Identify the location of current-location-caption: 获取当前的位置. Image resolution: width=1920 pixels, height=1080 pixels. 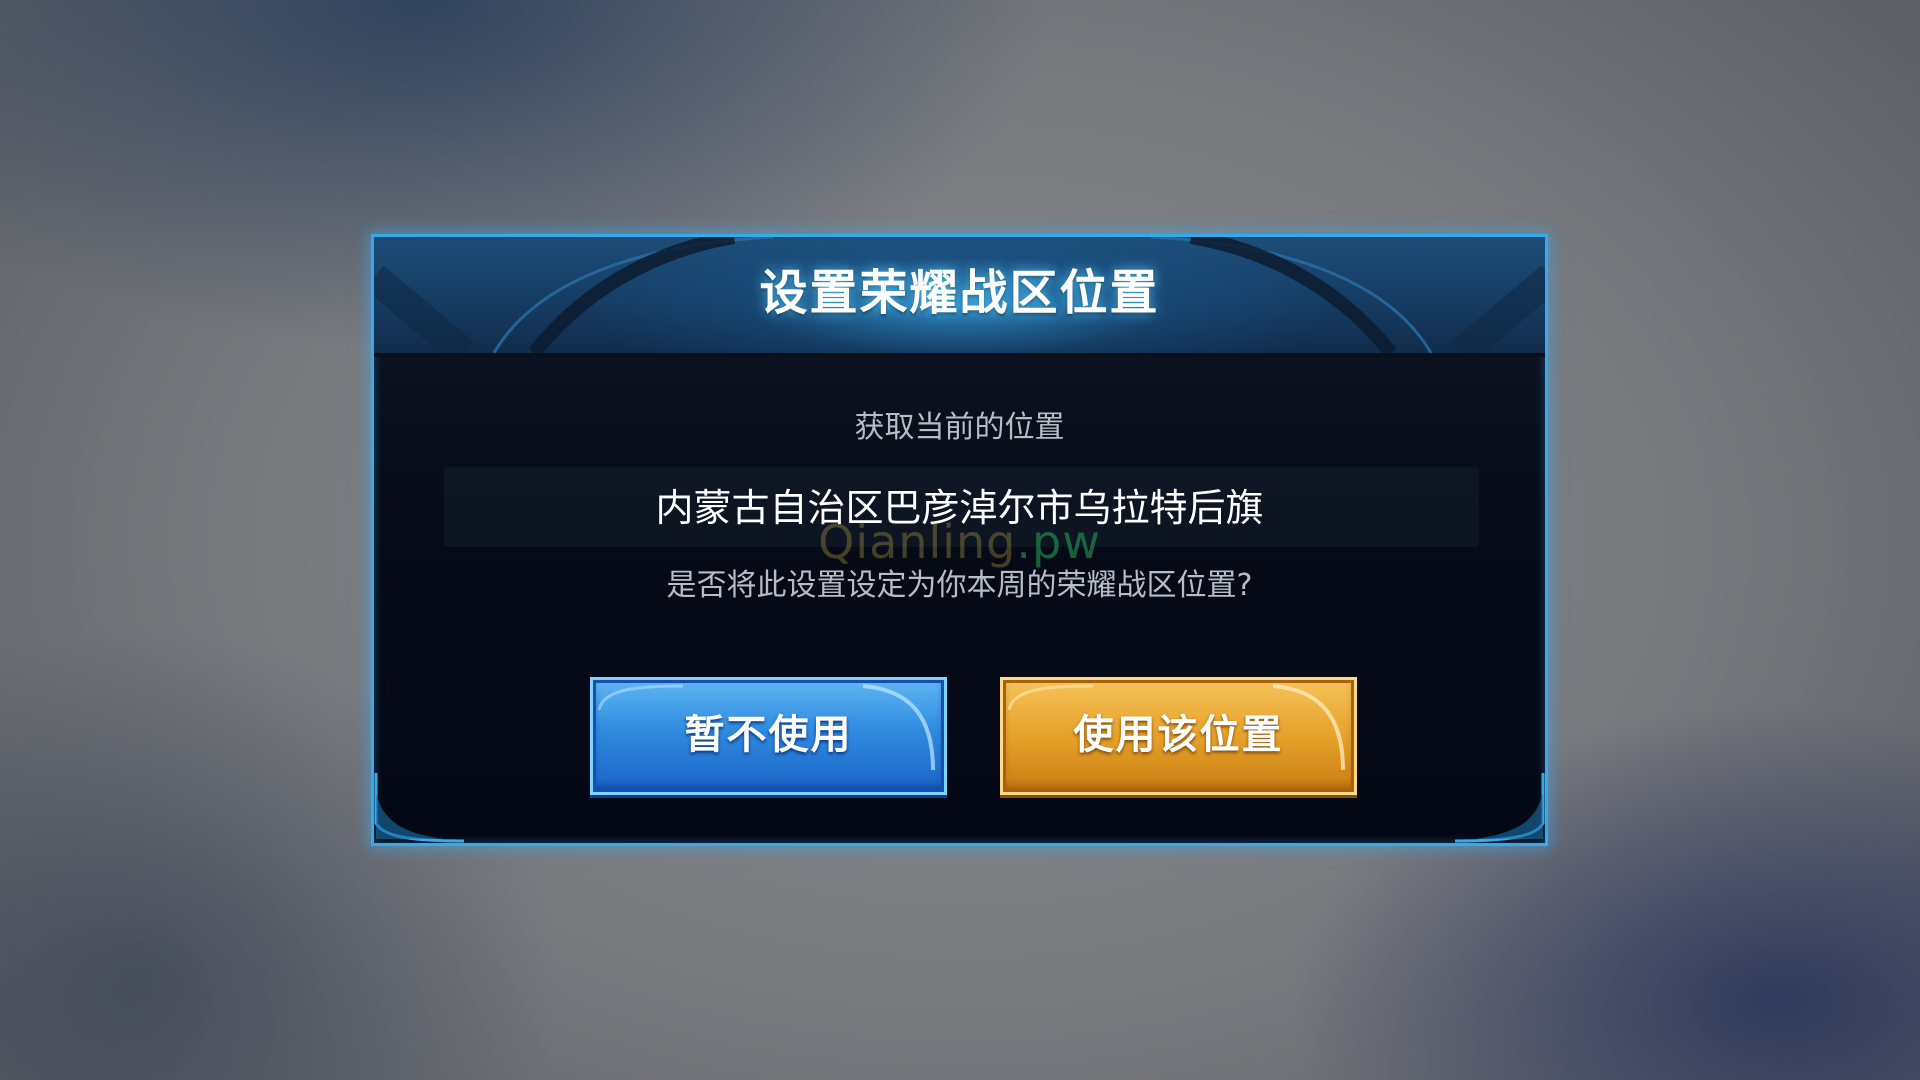
(959, 427).